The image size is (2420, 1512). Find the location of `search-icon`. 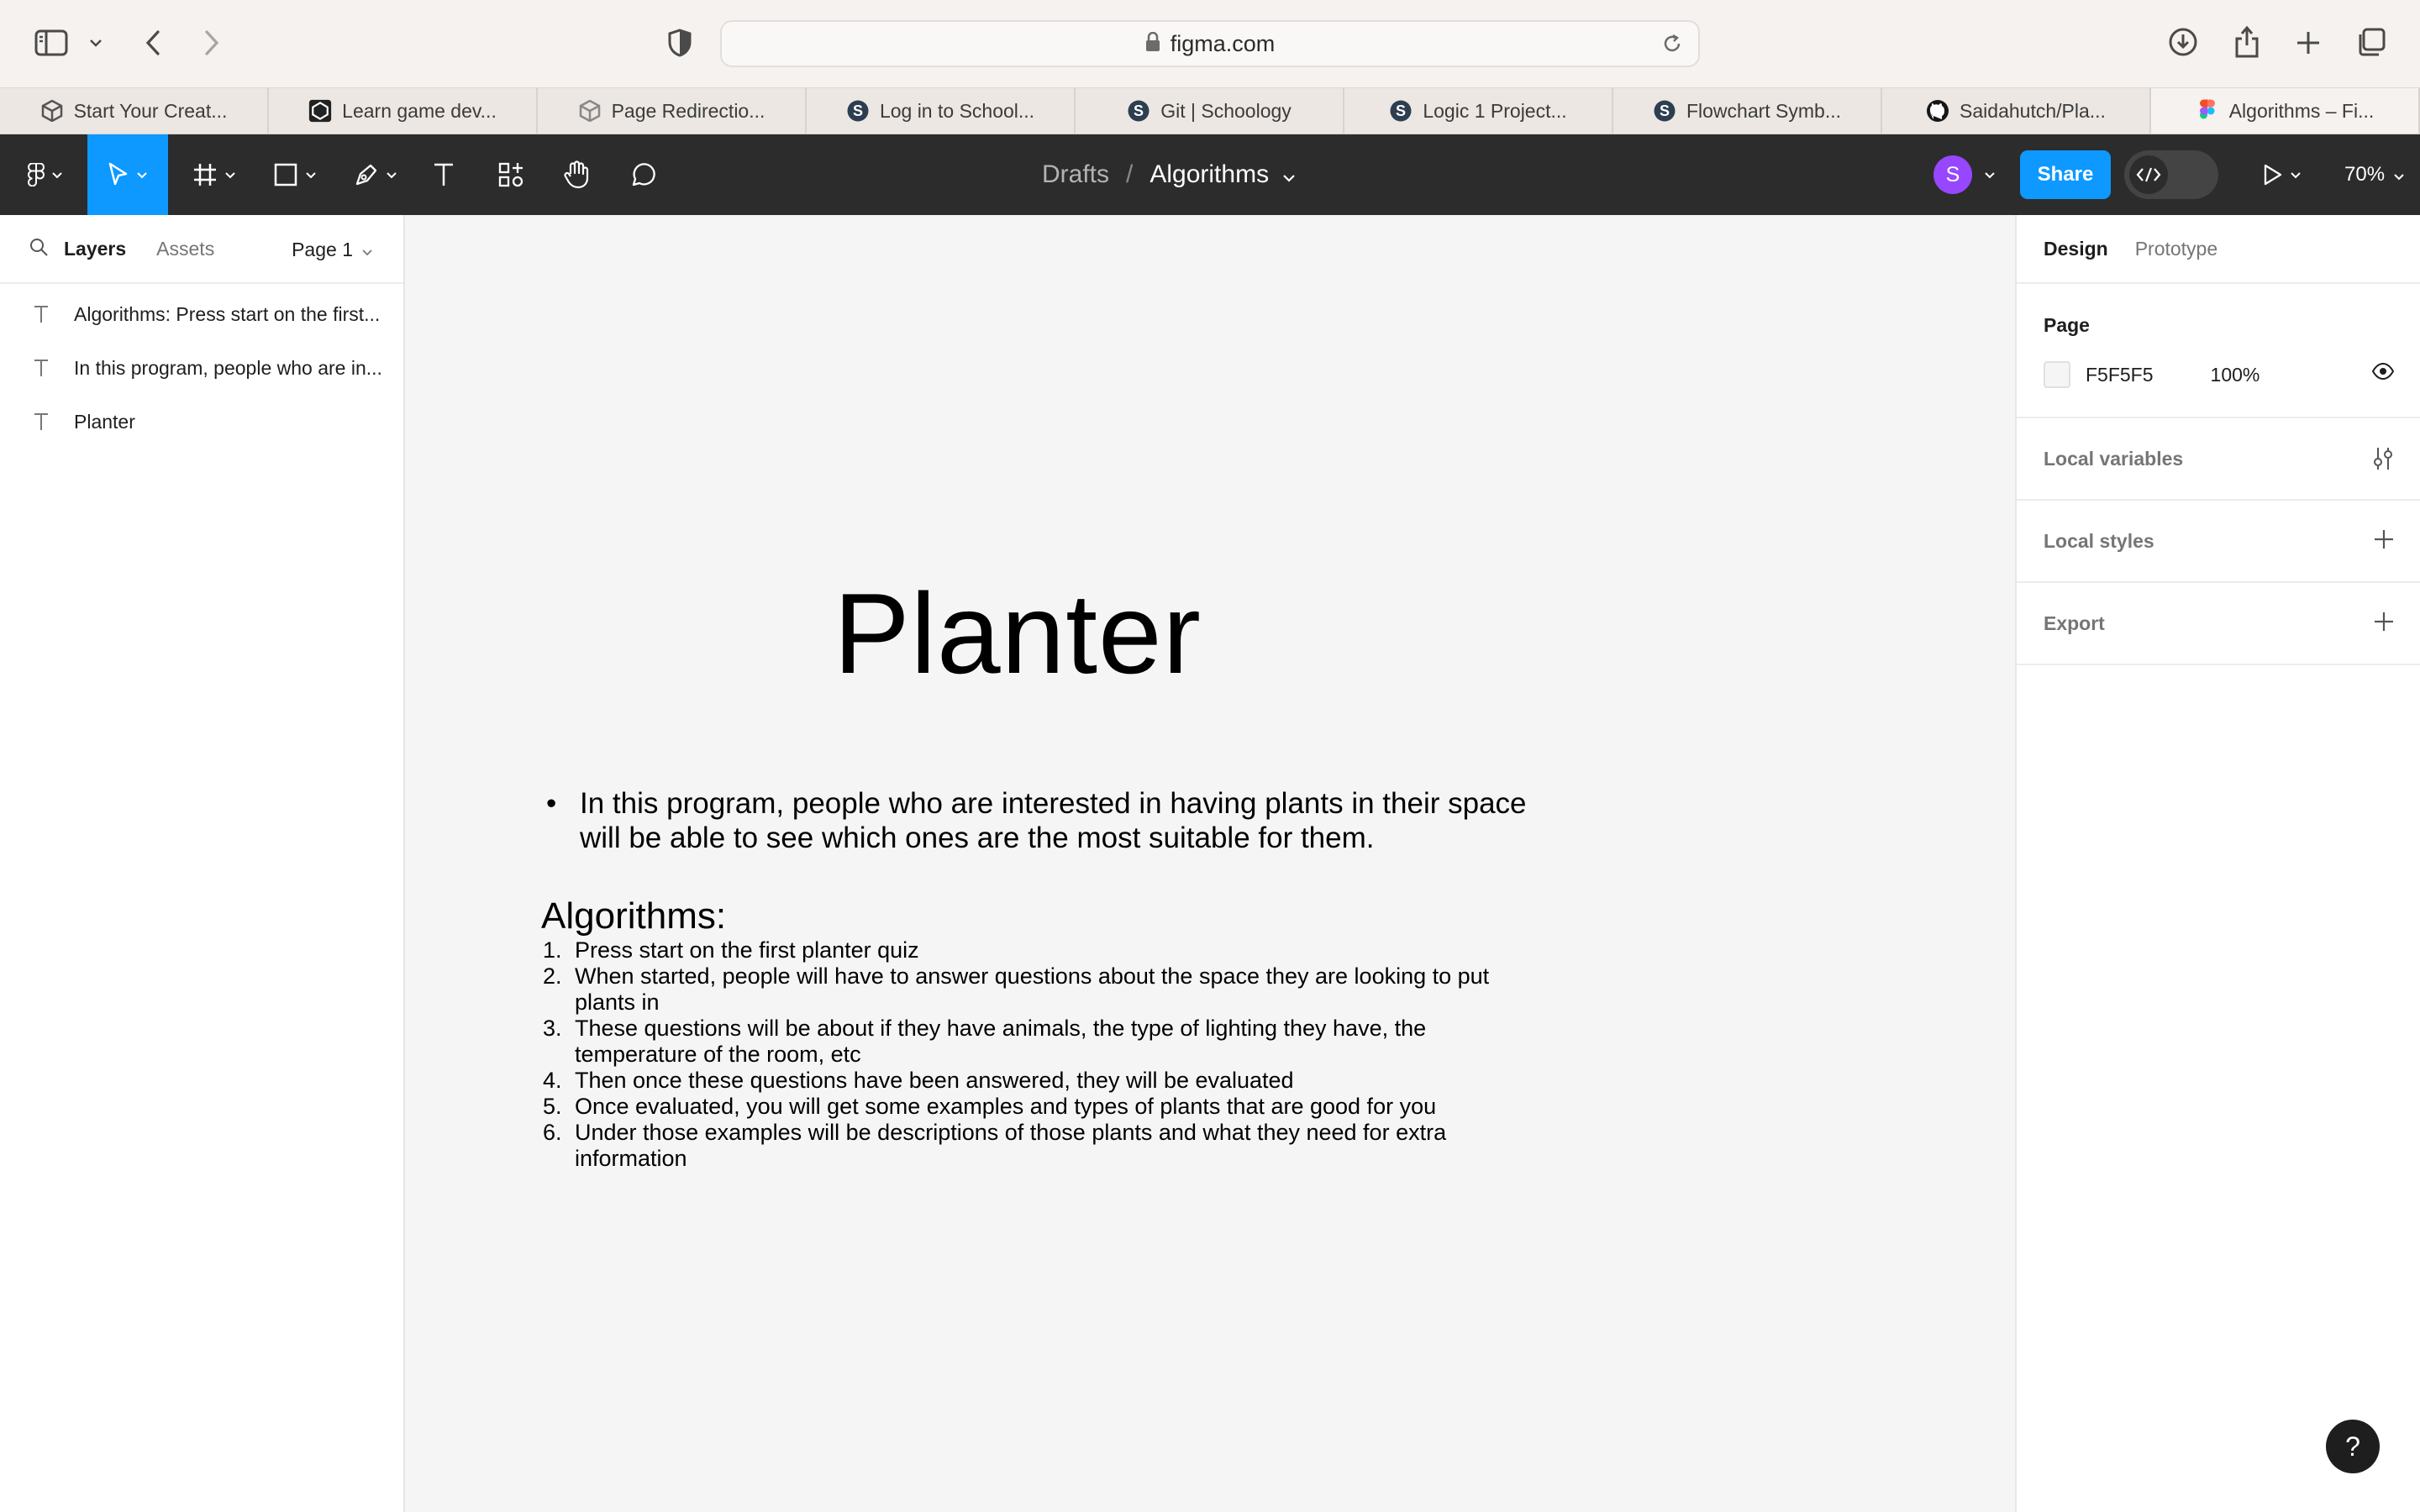

search-icon is located at coordinates (39, 249).